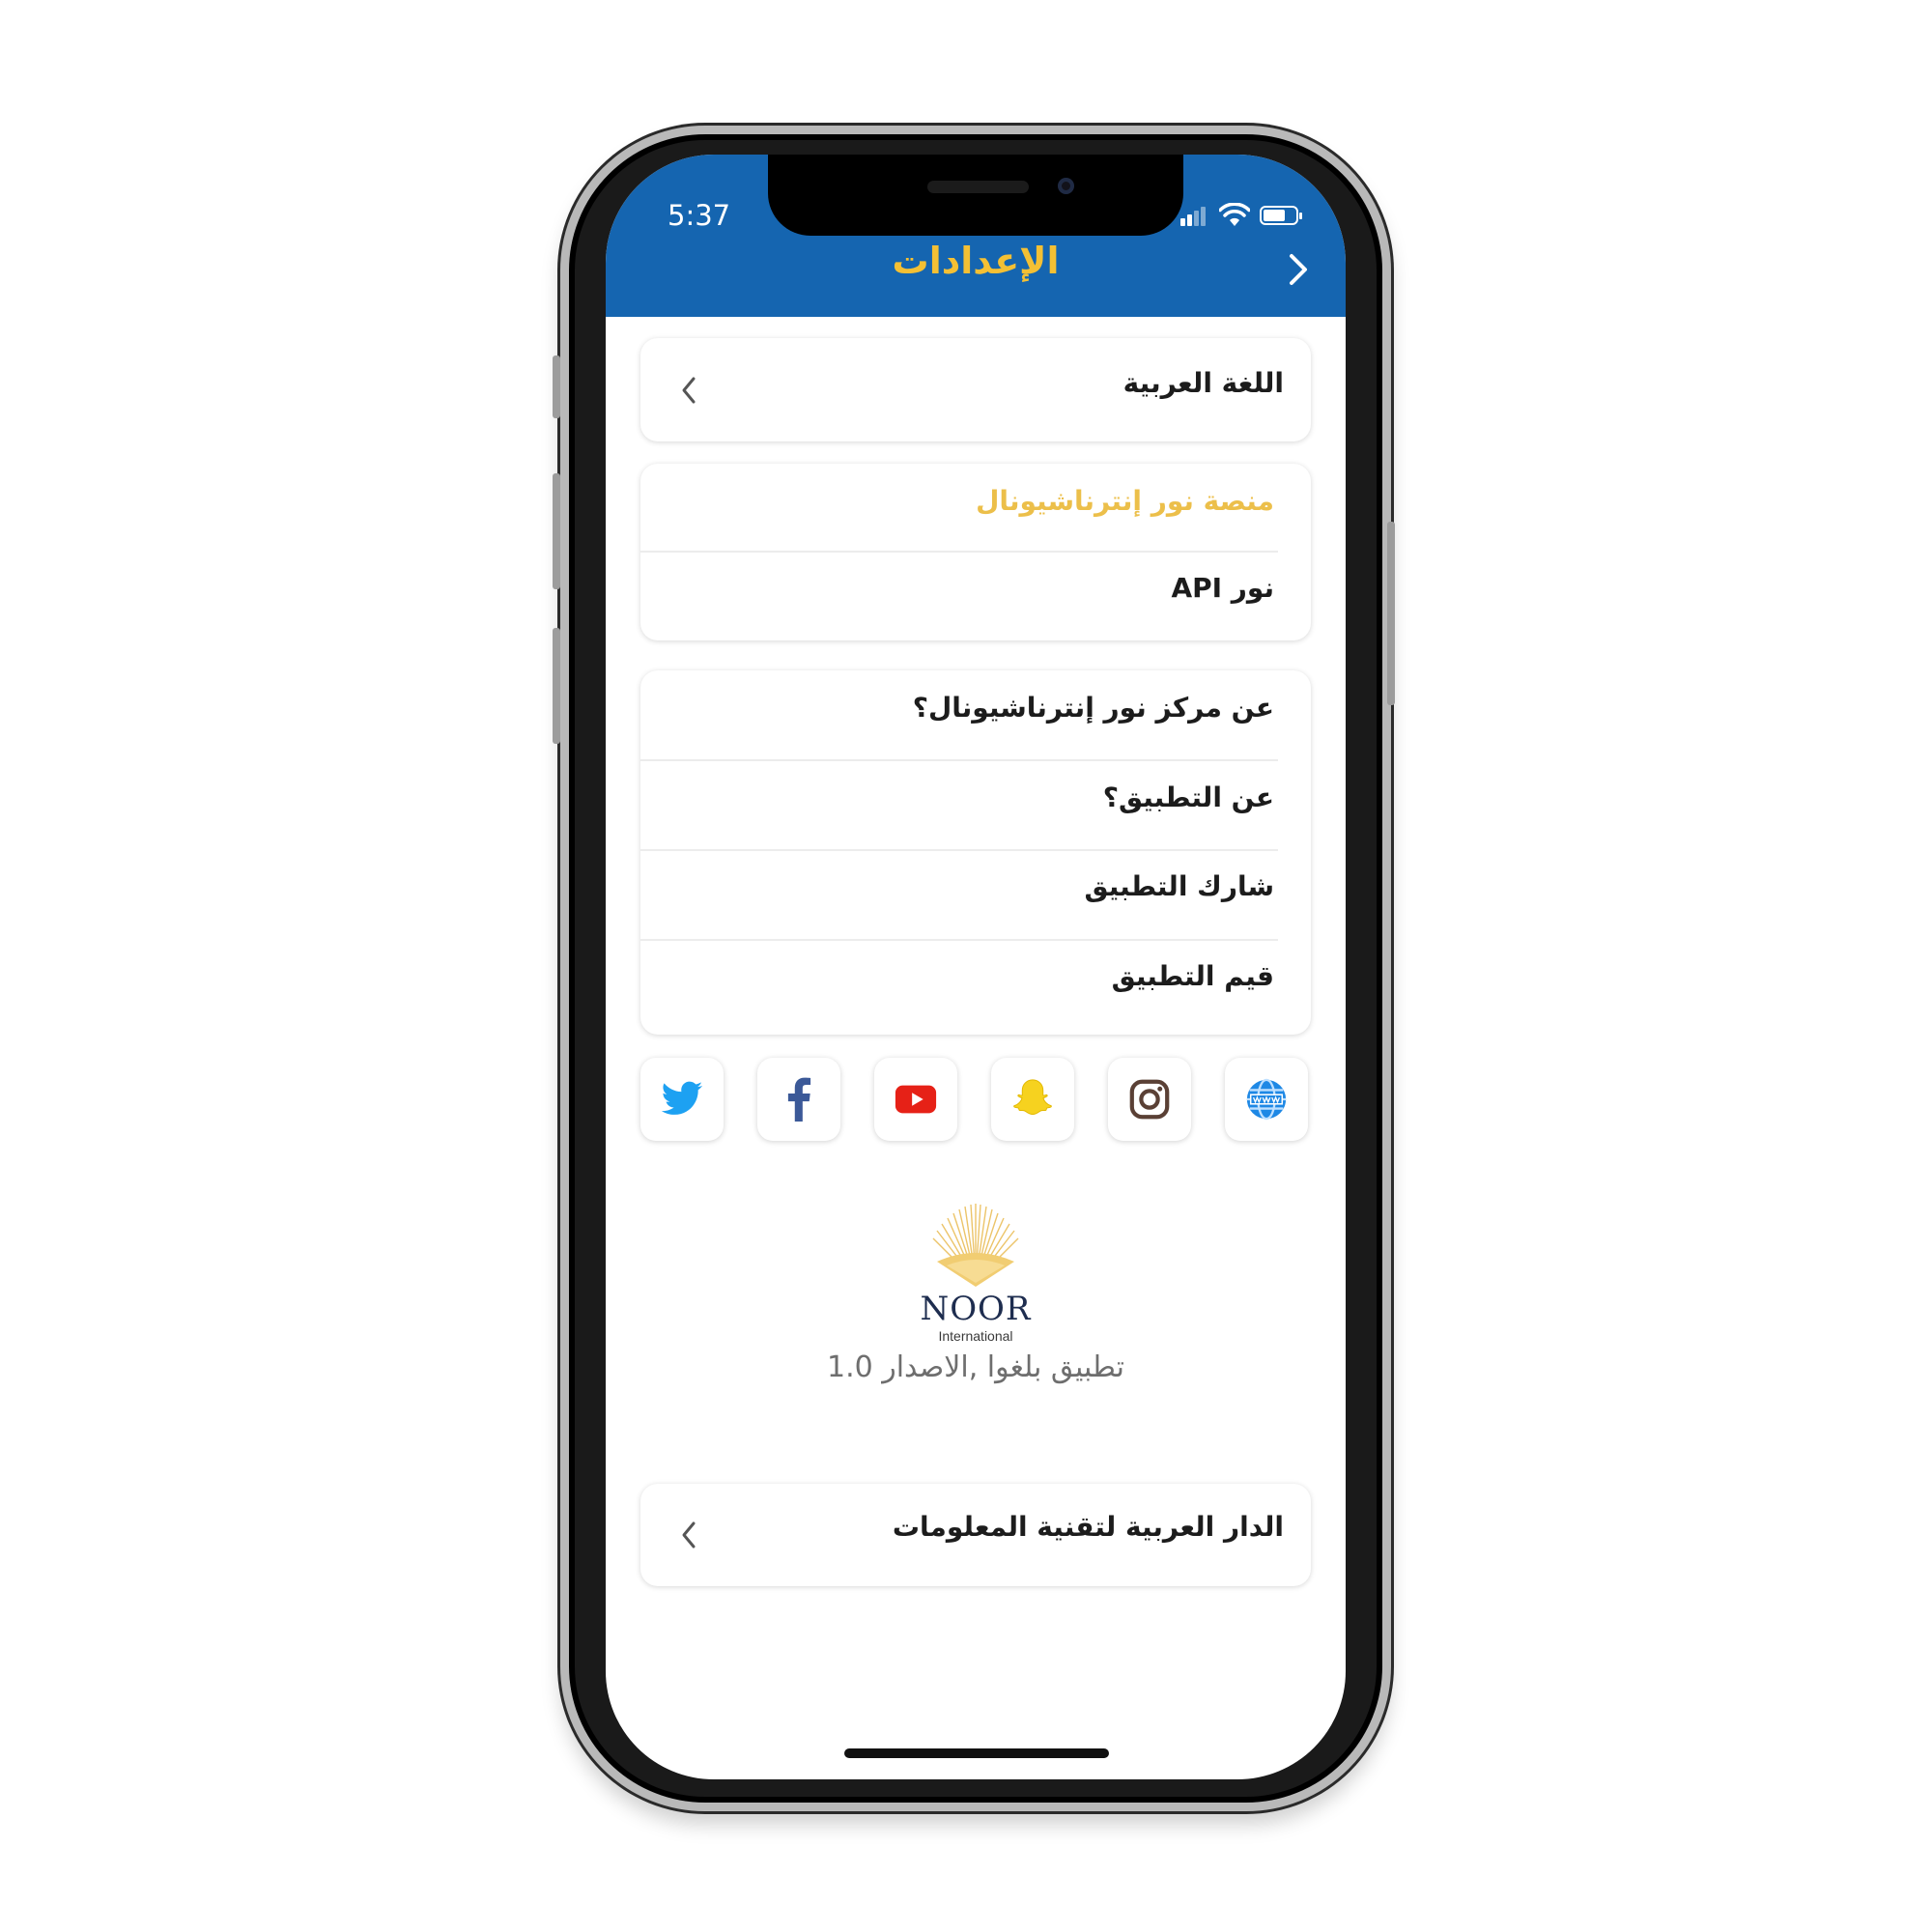 The width and height of the screenshot is (1932, 1932). I want to click on list-item-label: عن مركز نور إنترناشيونال؟, so click(1093, 708).